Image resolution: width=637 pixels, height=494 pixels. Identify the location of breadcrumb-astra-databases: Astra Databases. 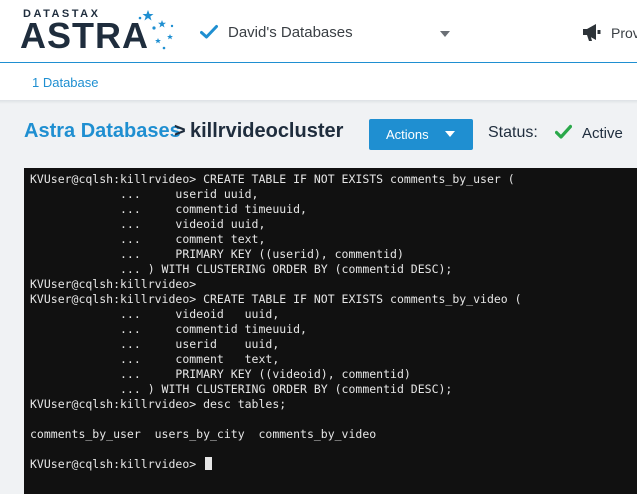
(102, 131).